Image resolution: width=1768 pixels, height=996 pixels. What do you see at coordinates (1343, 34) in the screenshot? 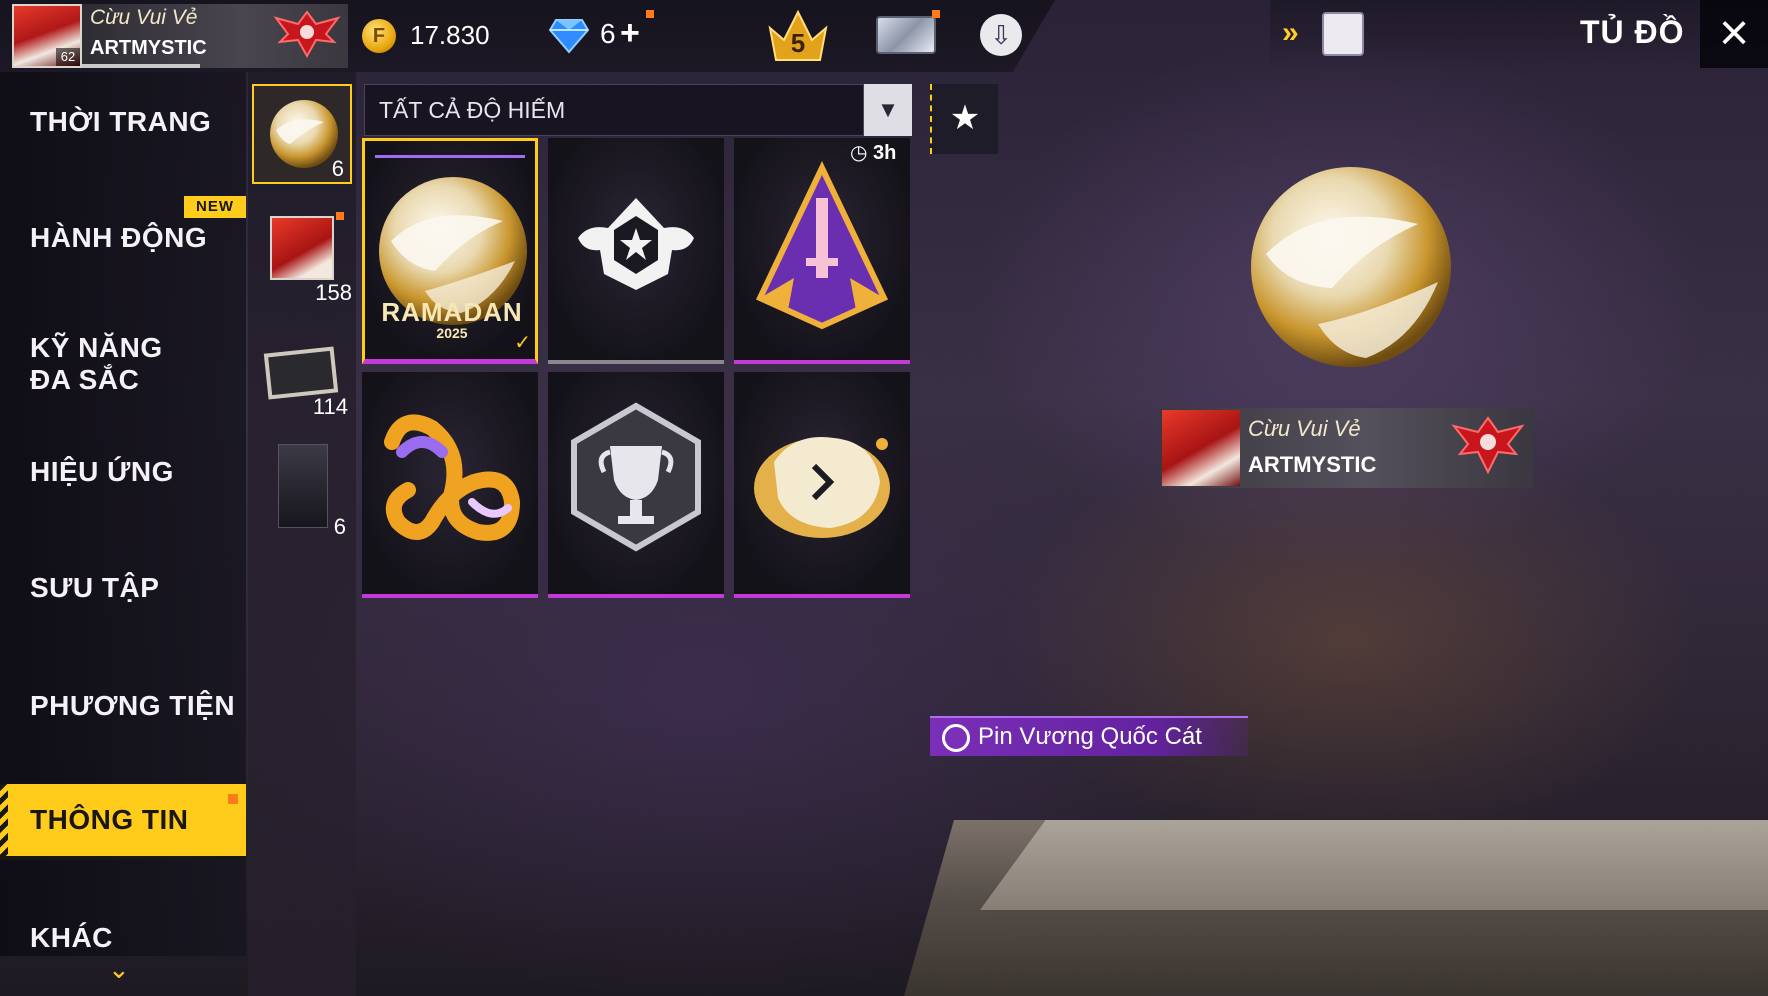
I see `character-switch-icon` at bounding box center [1343, 34].